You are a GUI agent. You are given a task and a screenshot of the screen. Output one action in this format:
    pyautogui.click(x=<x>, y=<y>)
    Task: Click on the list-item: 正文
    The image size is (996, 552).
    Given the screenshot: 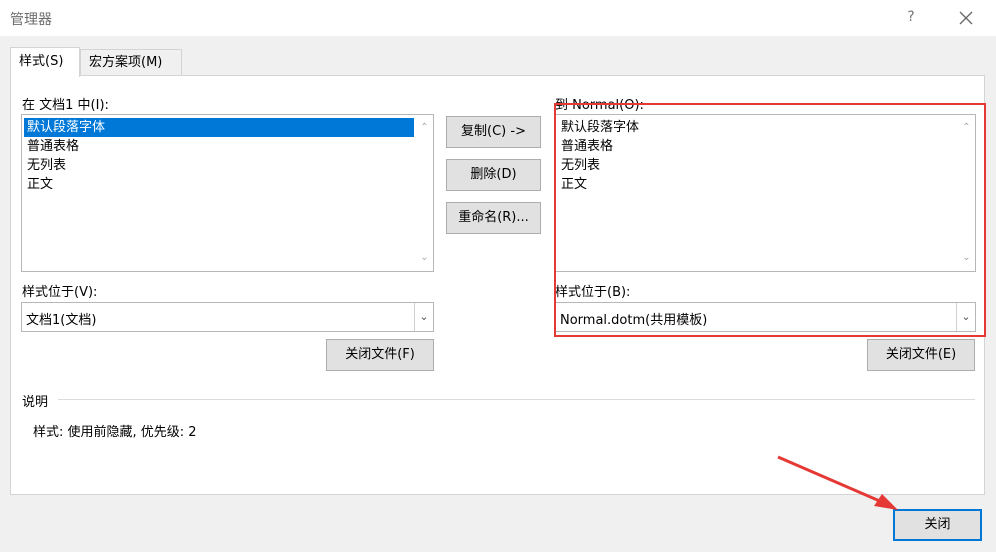 What is the action you would take?
    pyautogui.click(x=219, y=184)
    